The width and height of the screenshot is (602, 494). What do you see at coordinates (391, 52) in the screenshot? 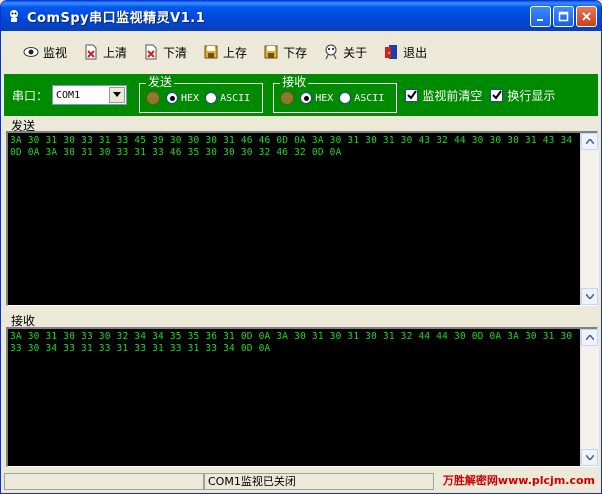
I see `exit-door-icon` at bounding box center [391, 52].